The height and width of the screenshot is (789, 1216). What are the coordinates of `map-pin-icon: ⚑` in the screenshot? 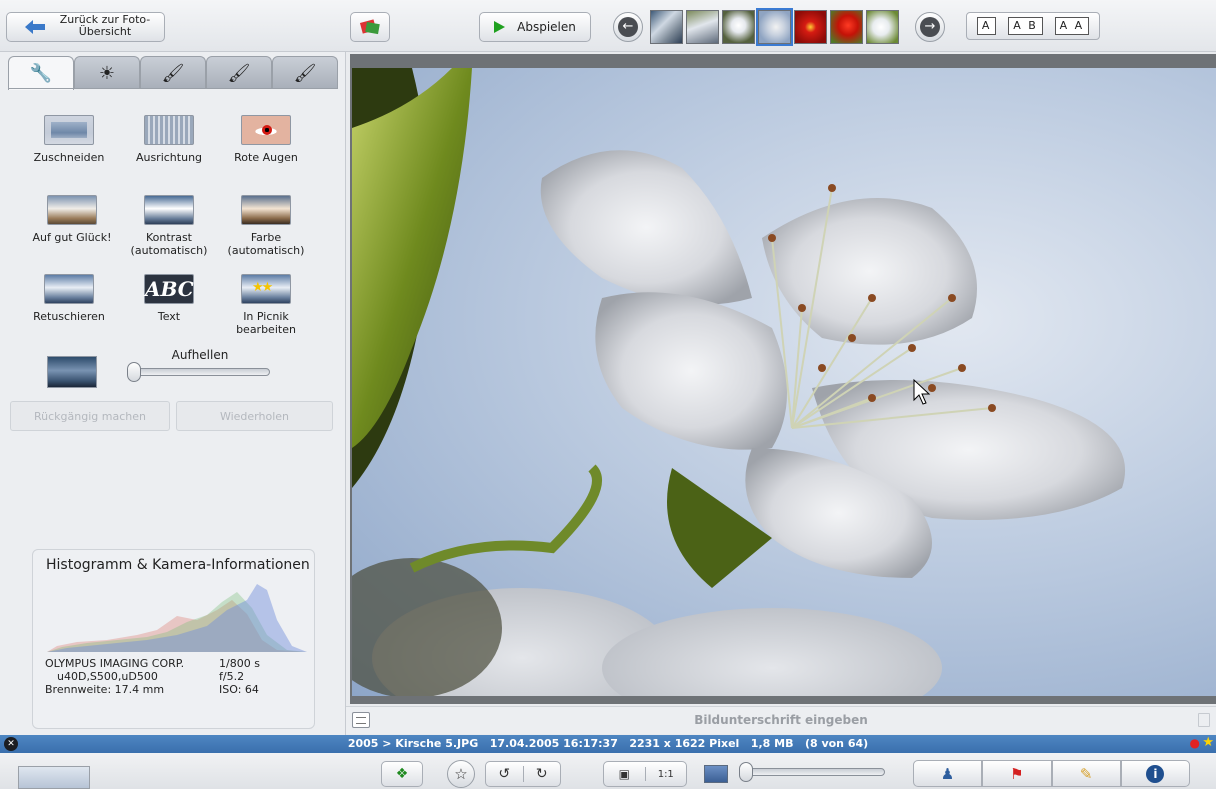 It's located at (1017, 773).